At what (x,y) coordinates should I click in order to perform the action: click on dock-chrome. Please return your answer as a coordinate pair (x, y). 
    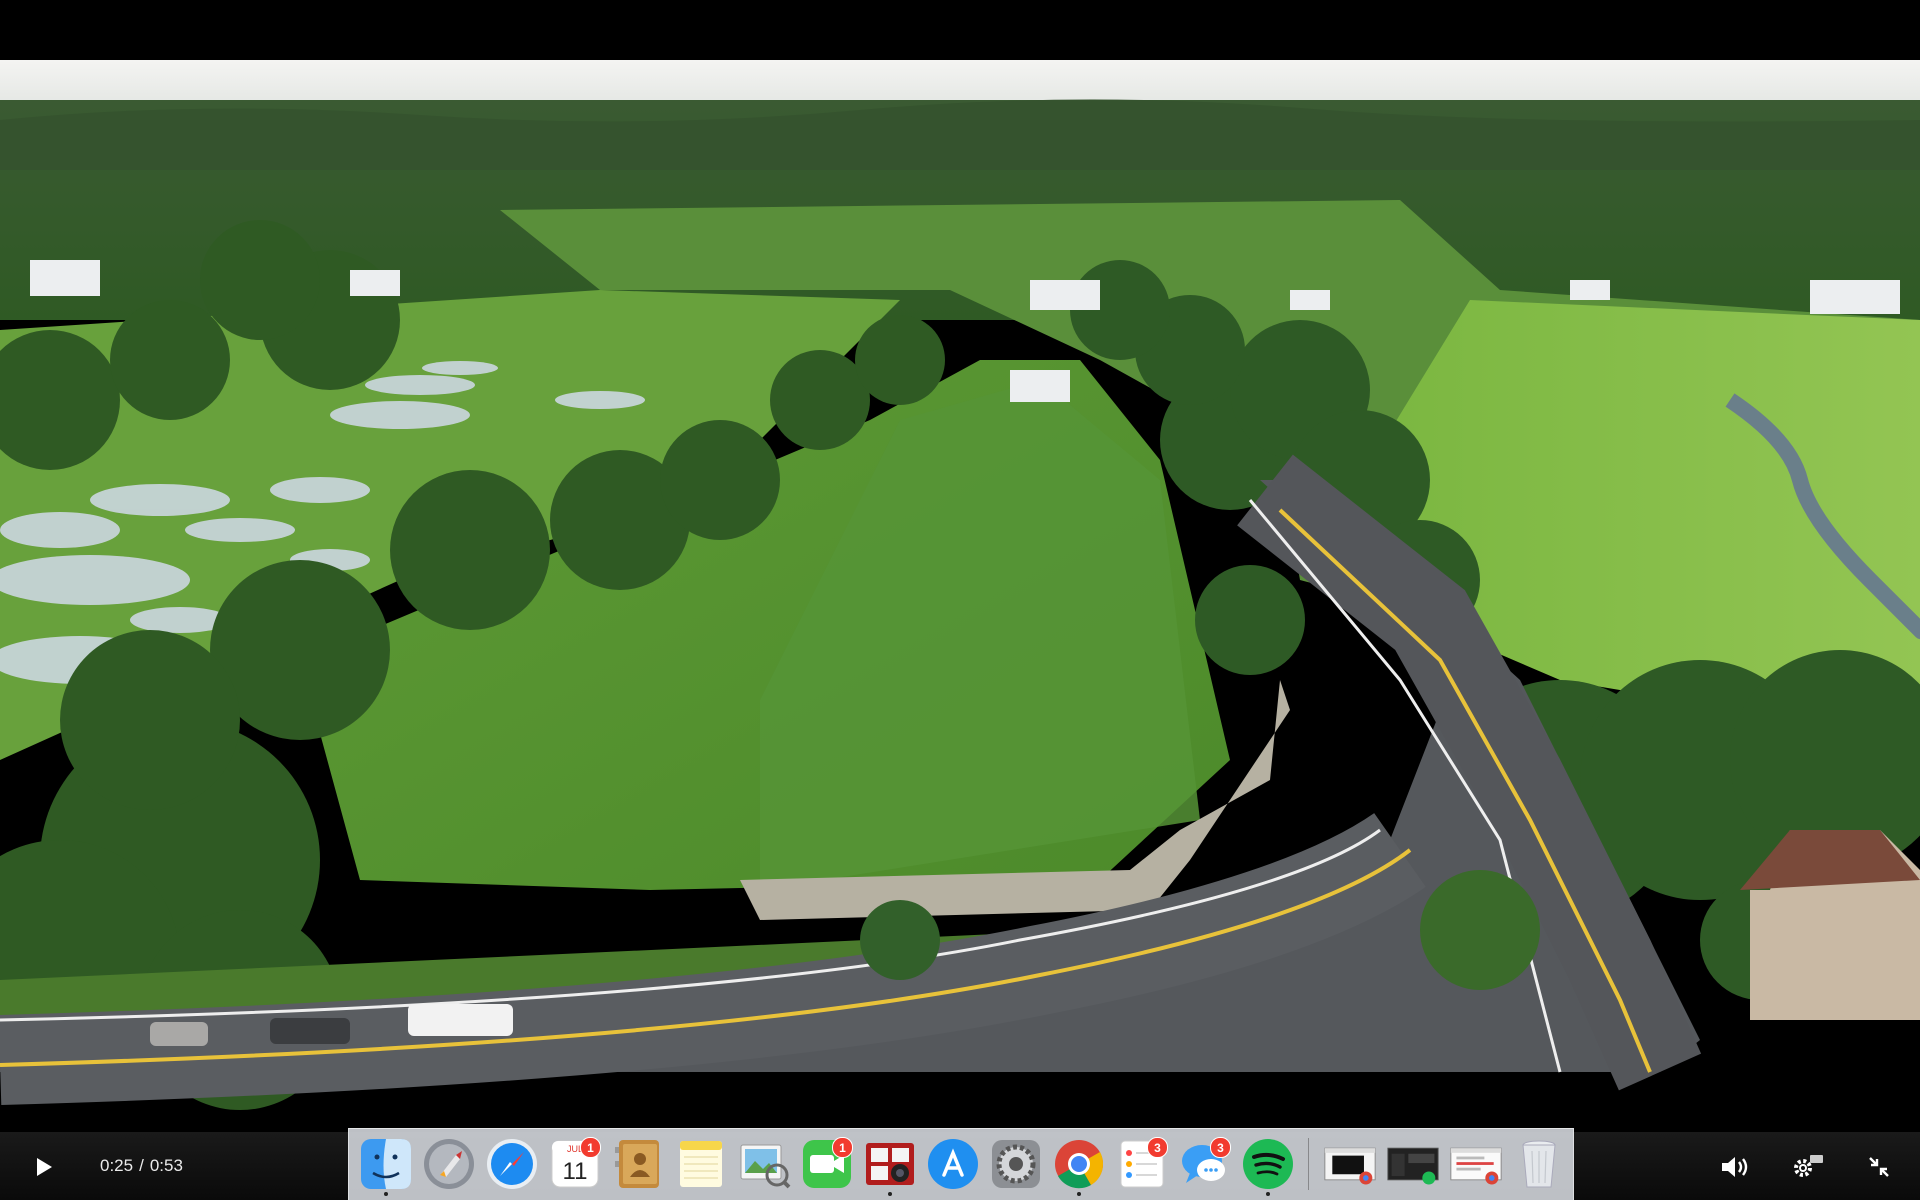
    Looking at the image, I should click on (1078, 1165).